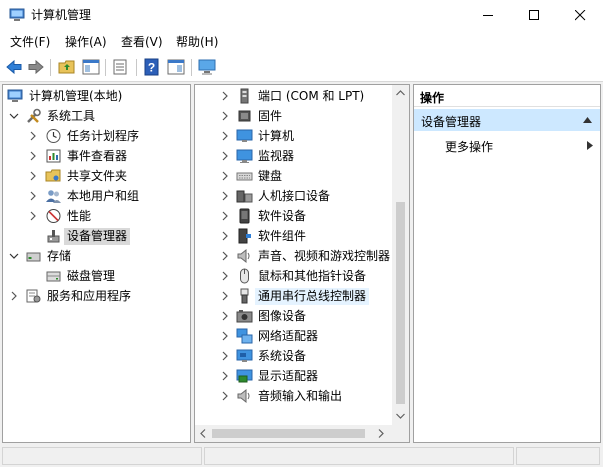 The height and width of the screenshot is (467, 603). Describe the element at coordinates (65, 96) in the screenshot. I see `tree-root: 计算机管理(本地)` at that location.